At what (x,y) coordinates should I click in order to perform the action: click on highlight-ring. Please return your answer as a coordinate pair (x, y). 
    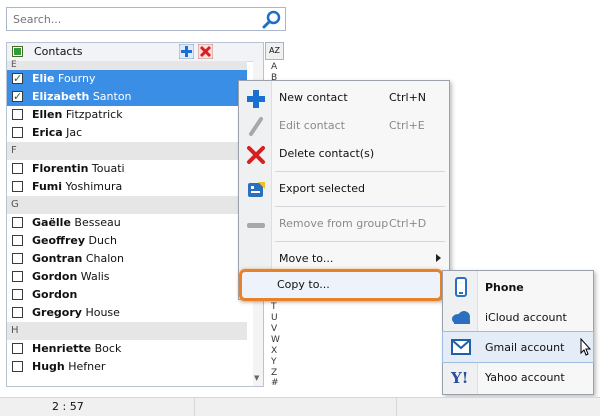
    Looking at the image, I should click on (341, 285).